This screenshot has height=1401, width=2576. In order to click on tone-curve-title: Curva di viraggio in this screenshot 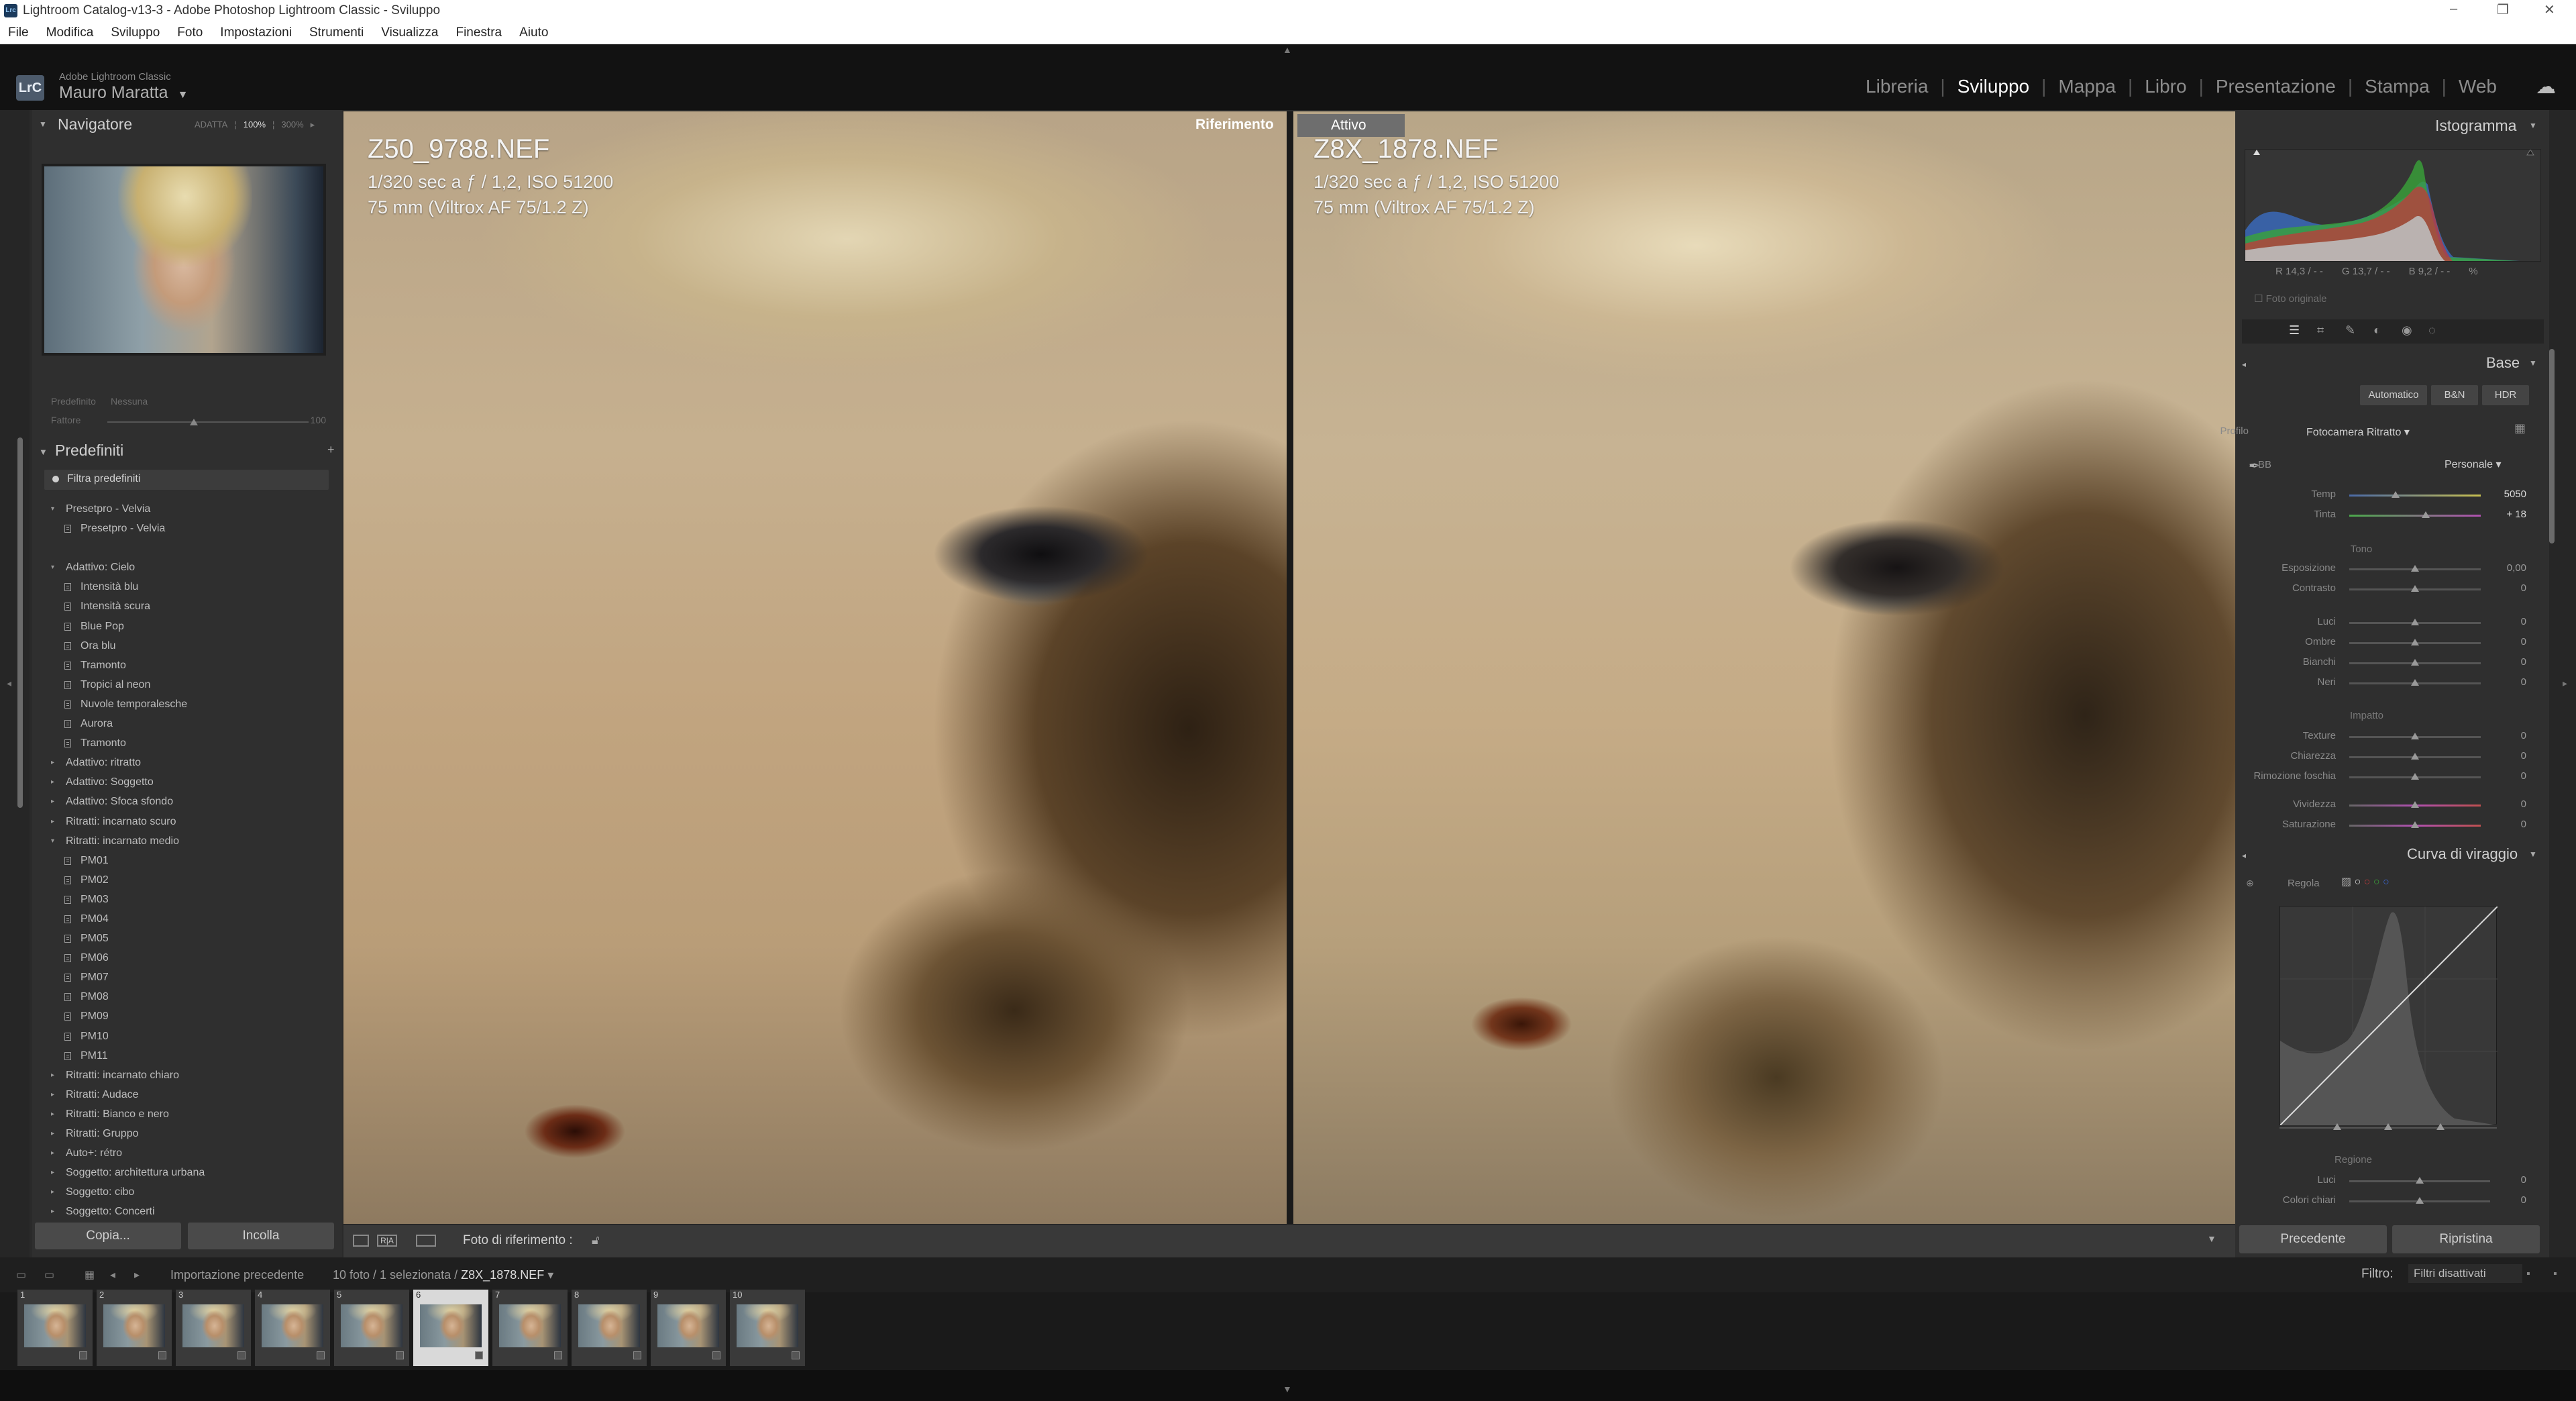, I will do `click(2462, 854)`.